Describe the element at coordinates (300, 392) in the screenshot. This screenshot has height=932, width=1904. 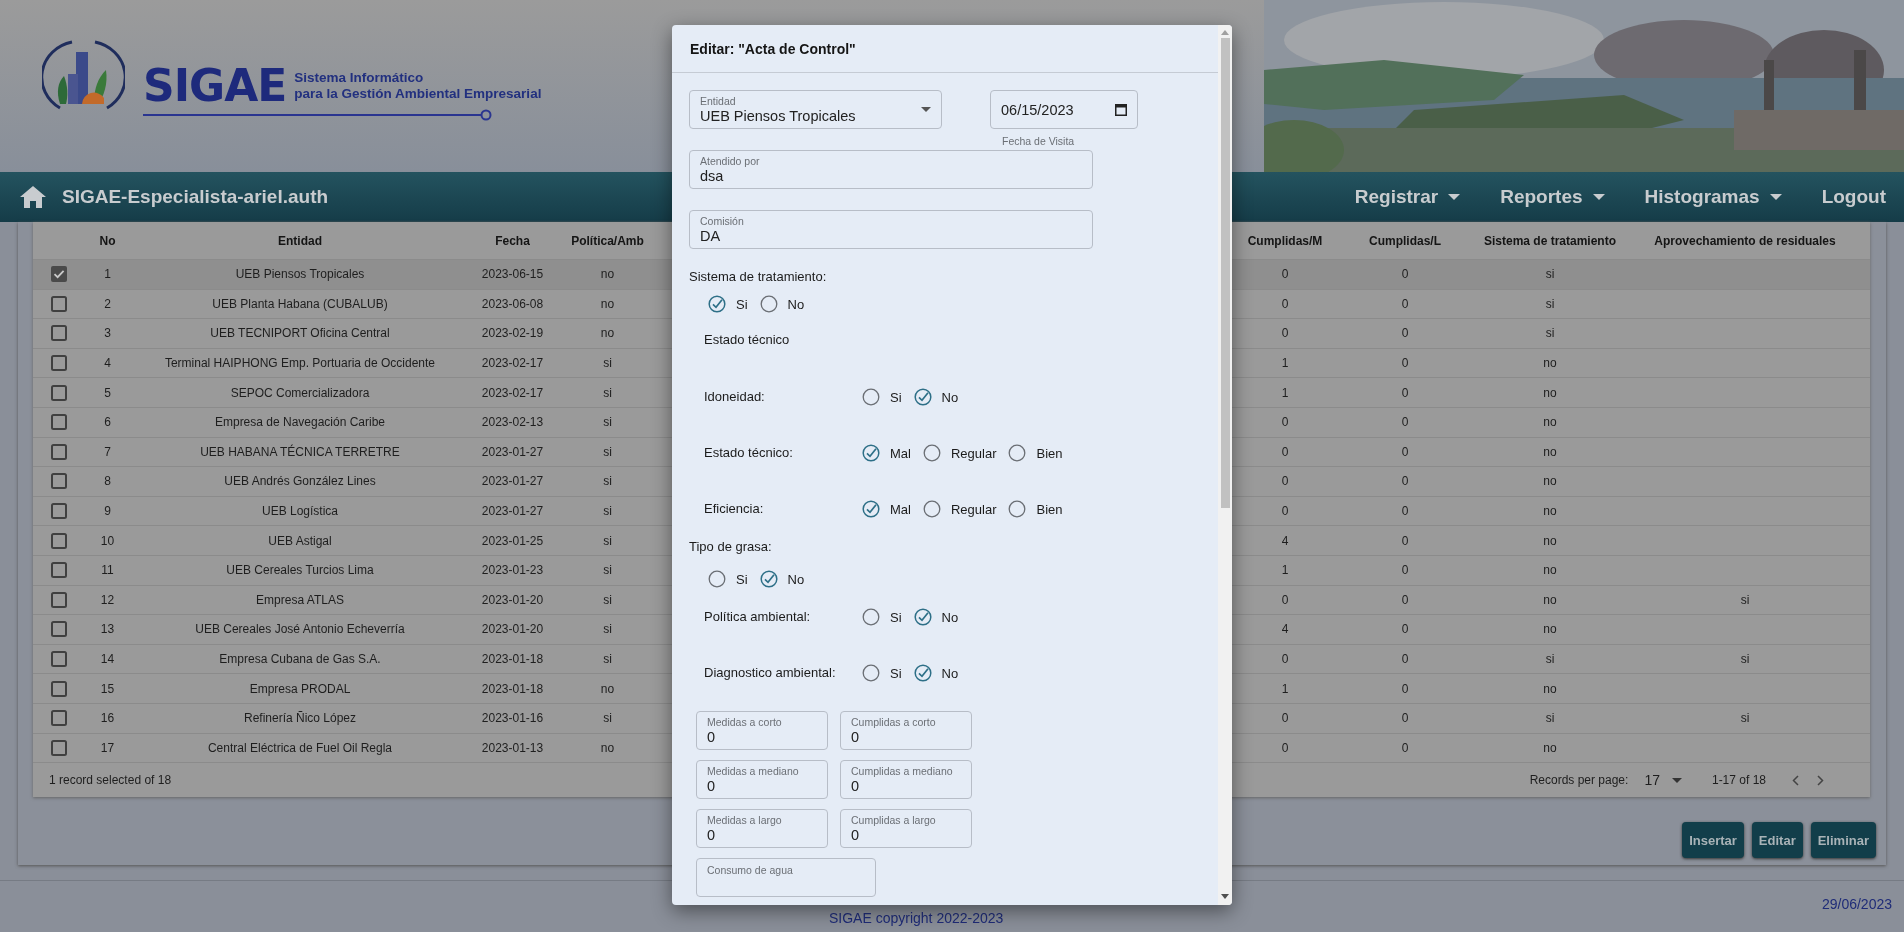
I see `table-cell: SEPOC Comercializadora` at that location.